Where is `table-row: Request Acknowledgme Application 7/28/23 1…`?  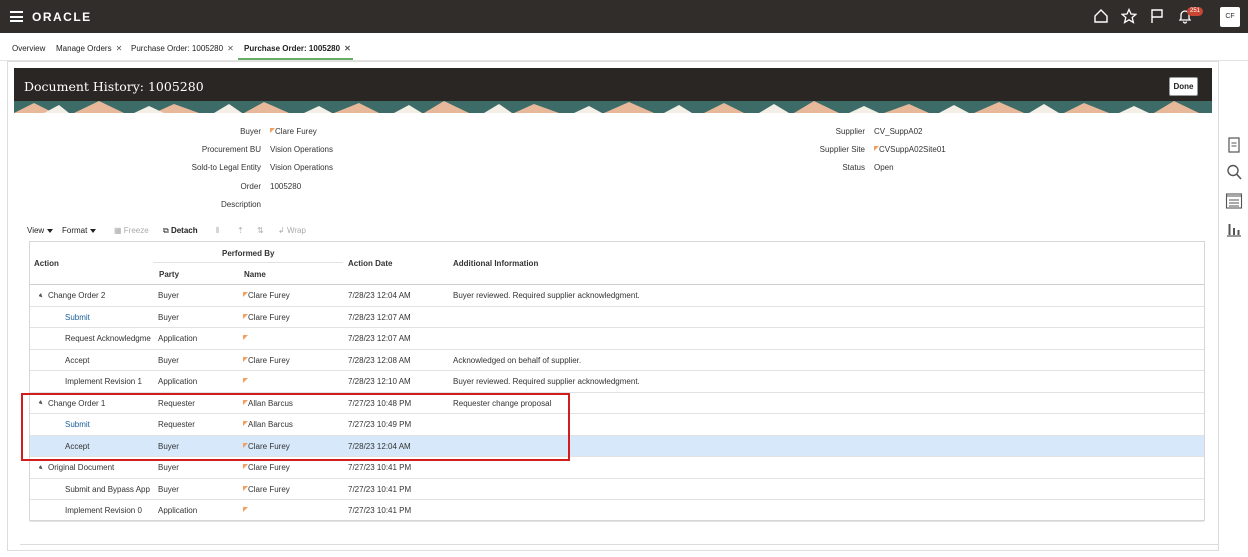
table-row: Request Acknowledgme Application 7/28/23 1… is located at coordinates (617, 339).